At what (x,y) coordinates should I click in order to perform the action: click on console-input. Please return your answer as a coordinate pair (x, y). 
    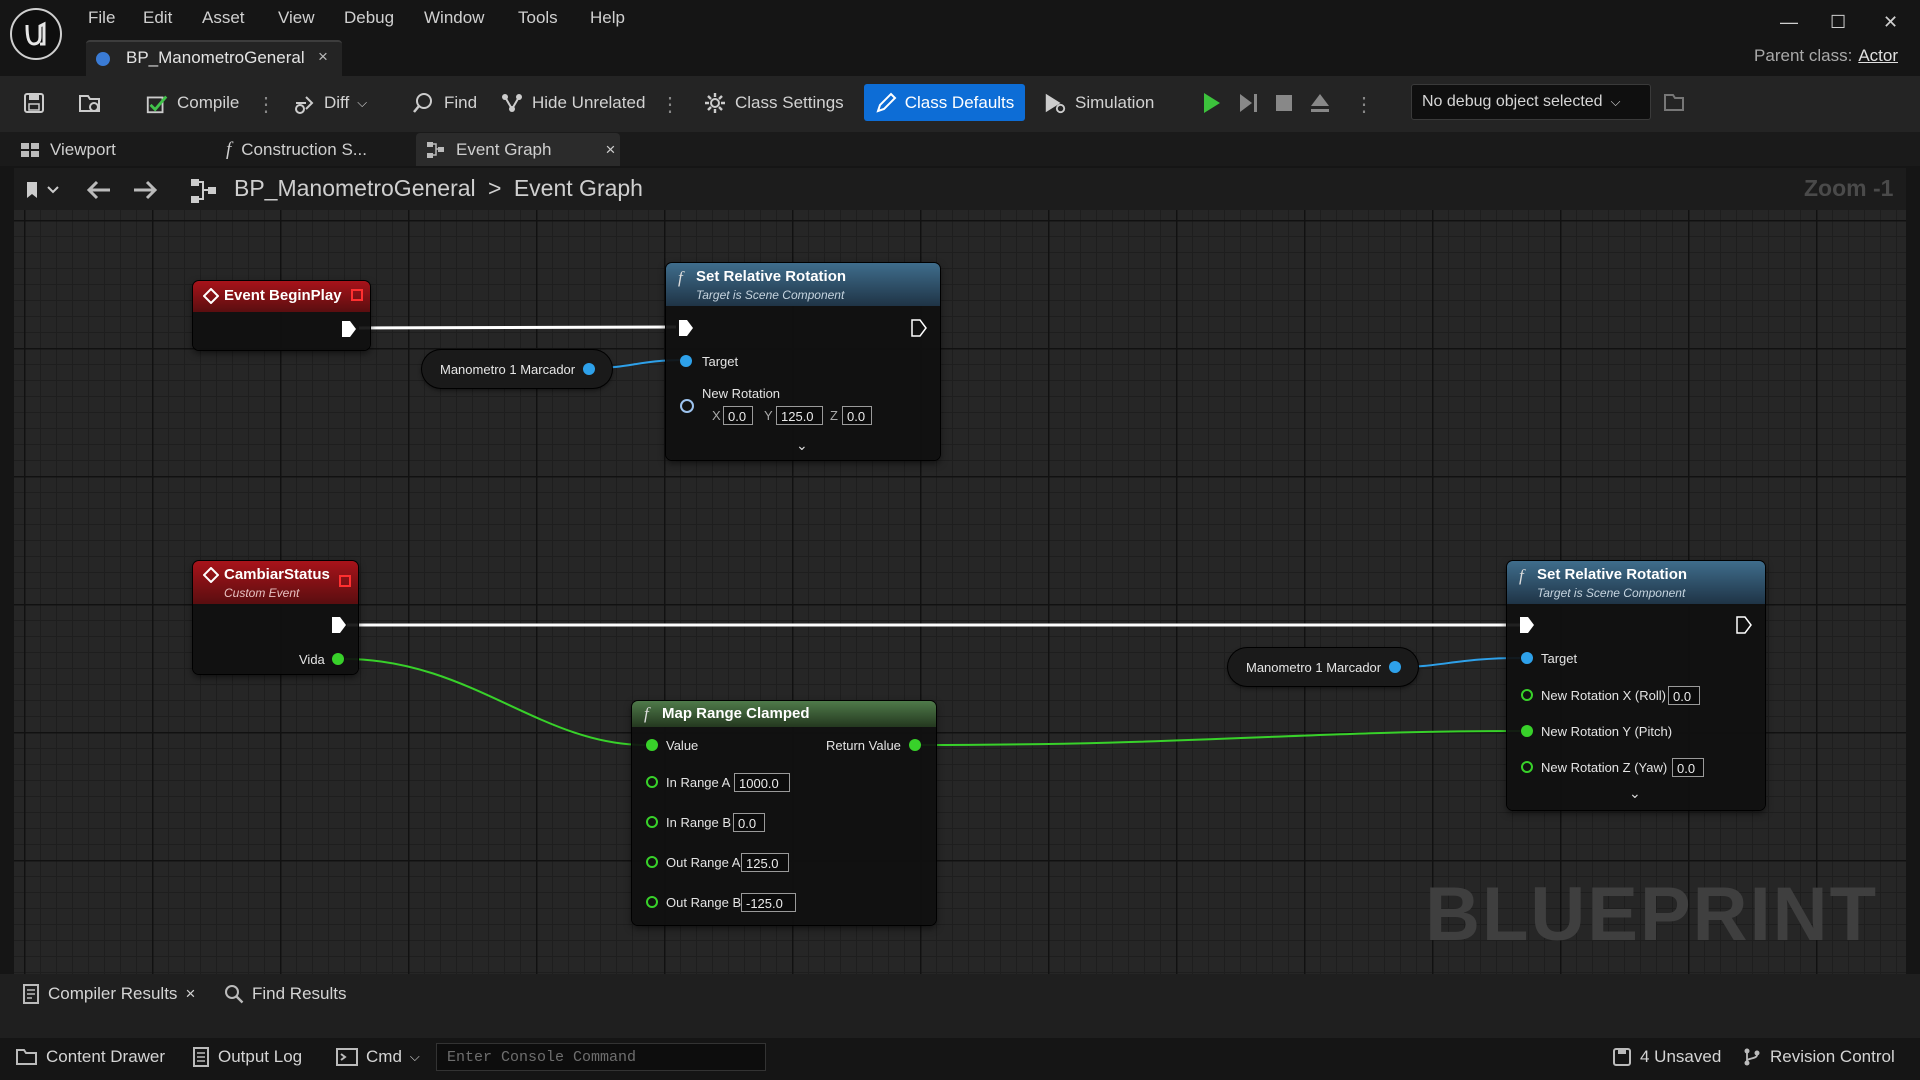
    Looking at the image, I should click on (601, 1057).